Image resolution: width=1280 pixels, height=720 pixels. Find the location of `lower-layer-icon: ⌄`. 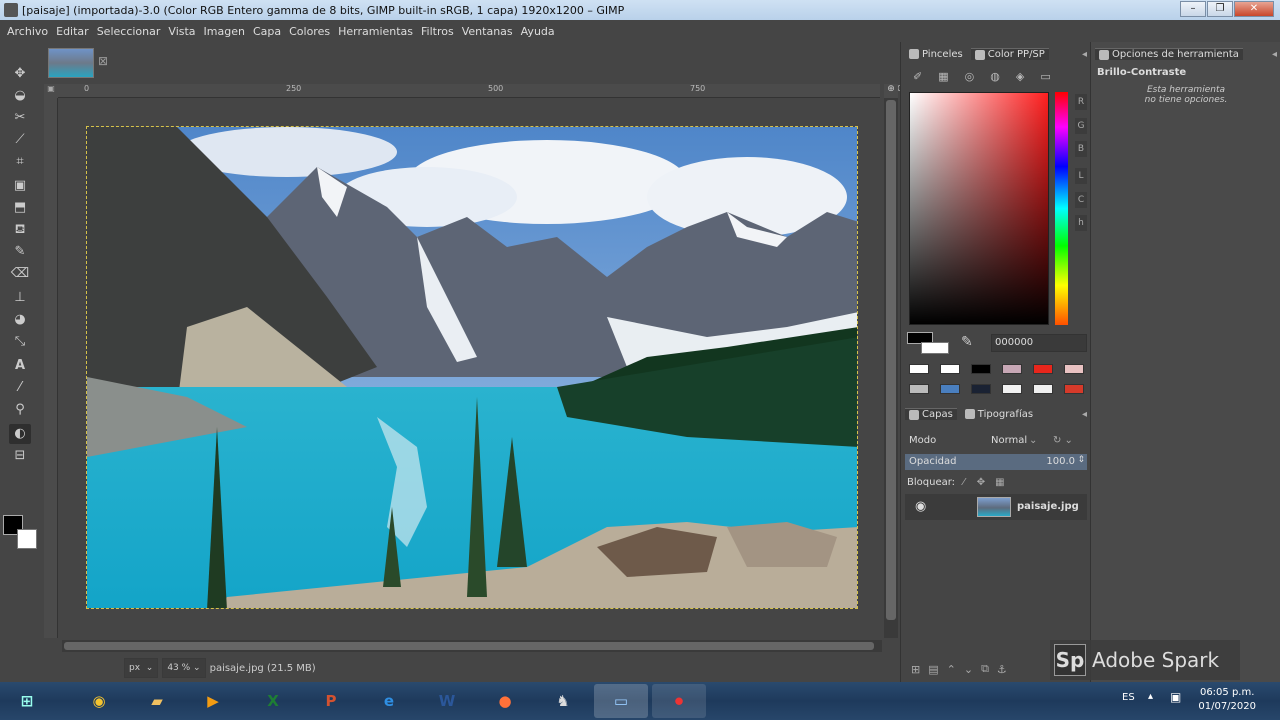

lower-layer-icon: ⌄ is located at coordinates (968, 669).